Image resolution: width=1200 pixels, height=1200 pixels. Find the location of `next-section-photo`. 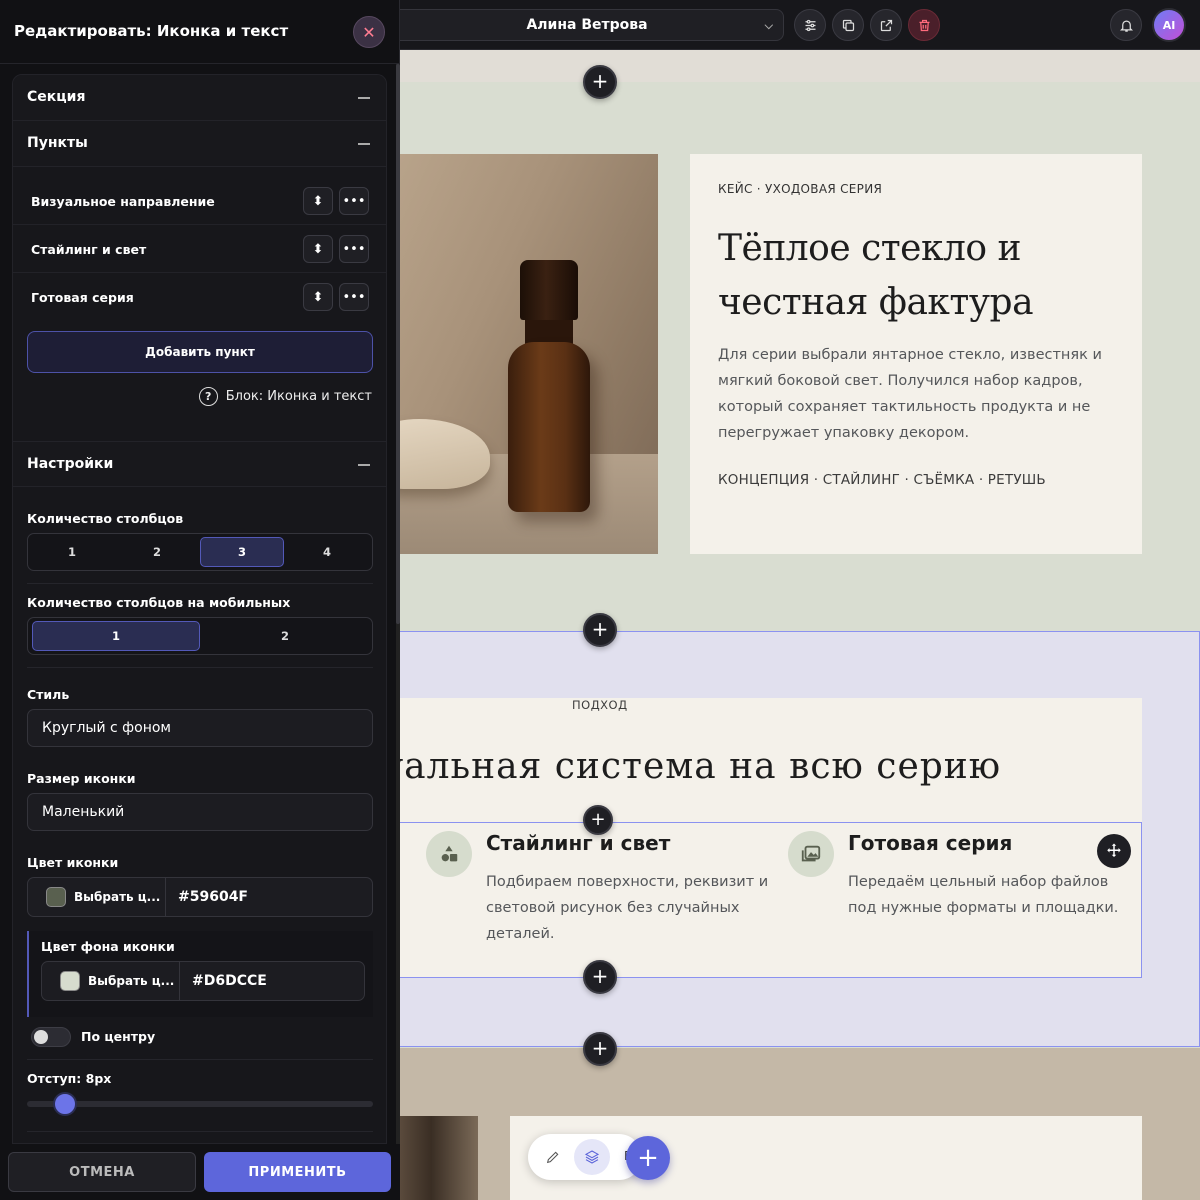

next-section-photo is located at coordinates (439, 1158).